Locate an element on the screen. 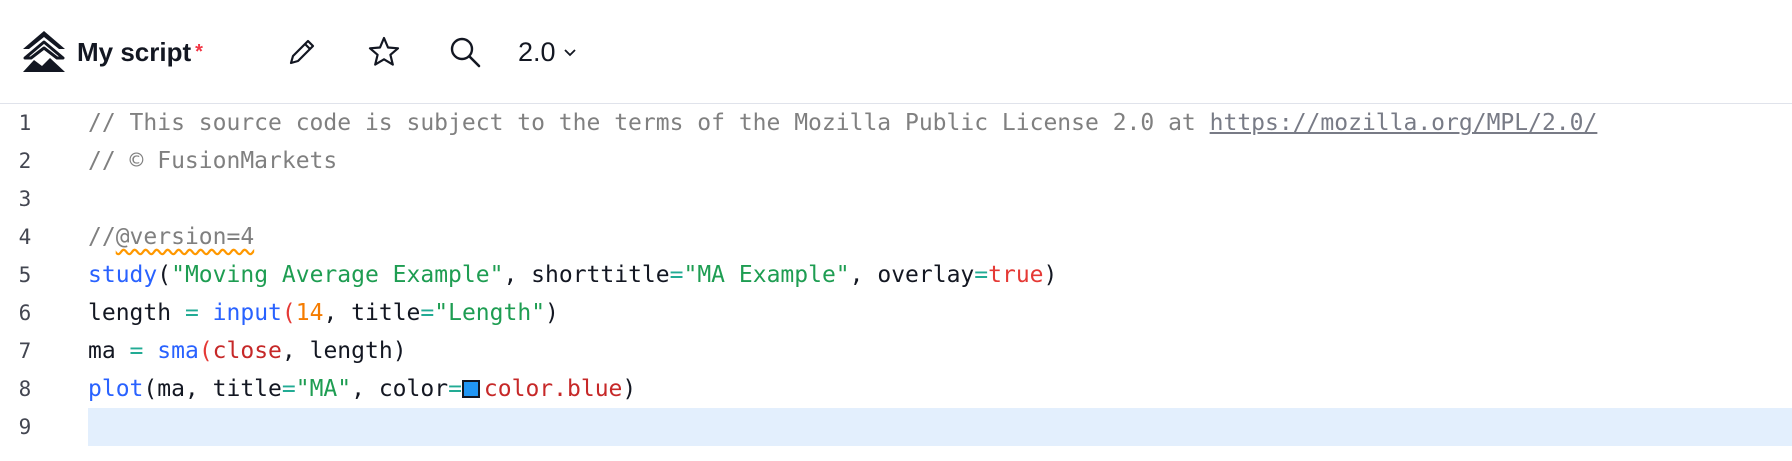 The image size is (1792, 461). comment-text: // © FusionMarkets is located at coordinates (213, 161).